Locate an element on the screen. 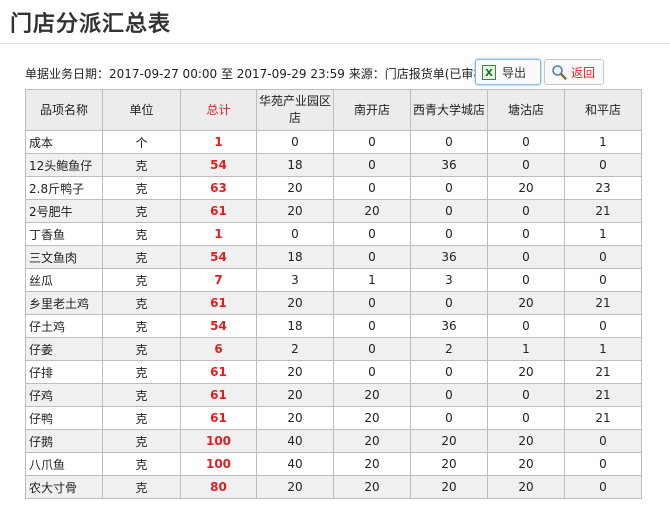  table-row: 三文鱼肉克 54 18 0 36 0 0 is located at coordinates (333, 257).